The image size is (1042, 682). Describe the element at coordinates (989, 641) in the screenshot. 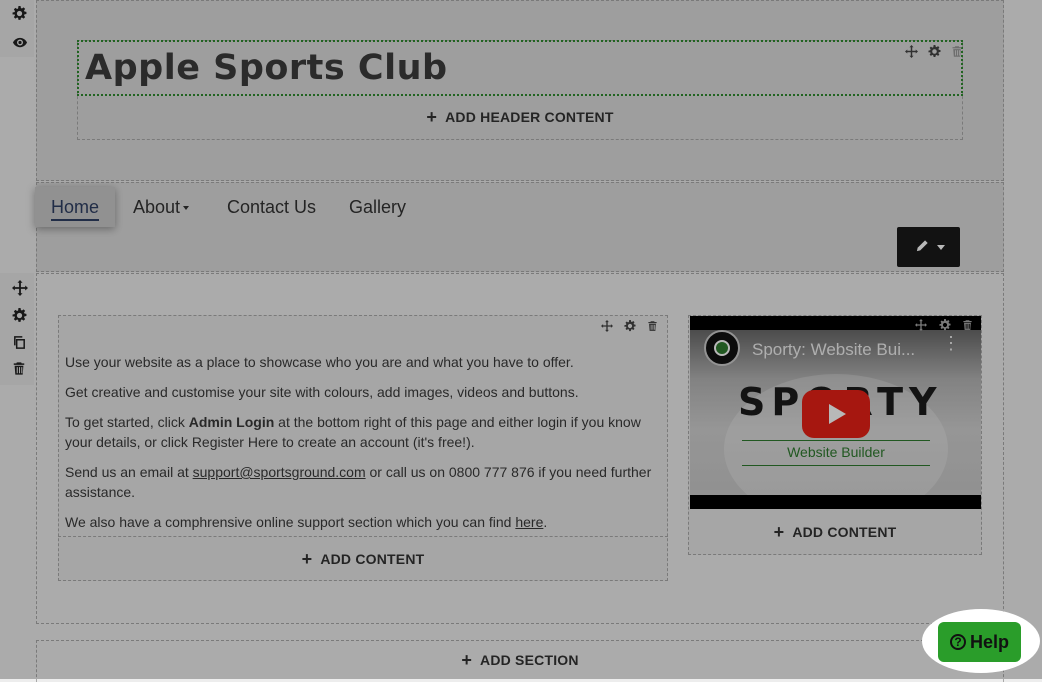

I see `help-label: Help` at that location.